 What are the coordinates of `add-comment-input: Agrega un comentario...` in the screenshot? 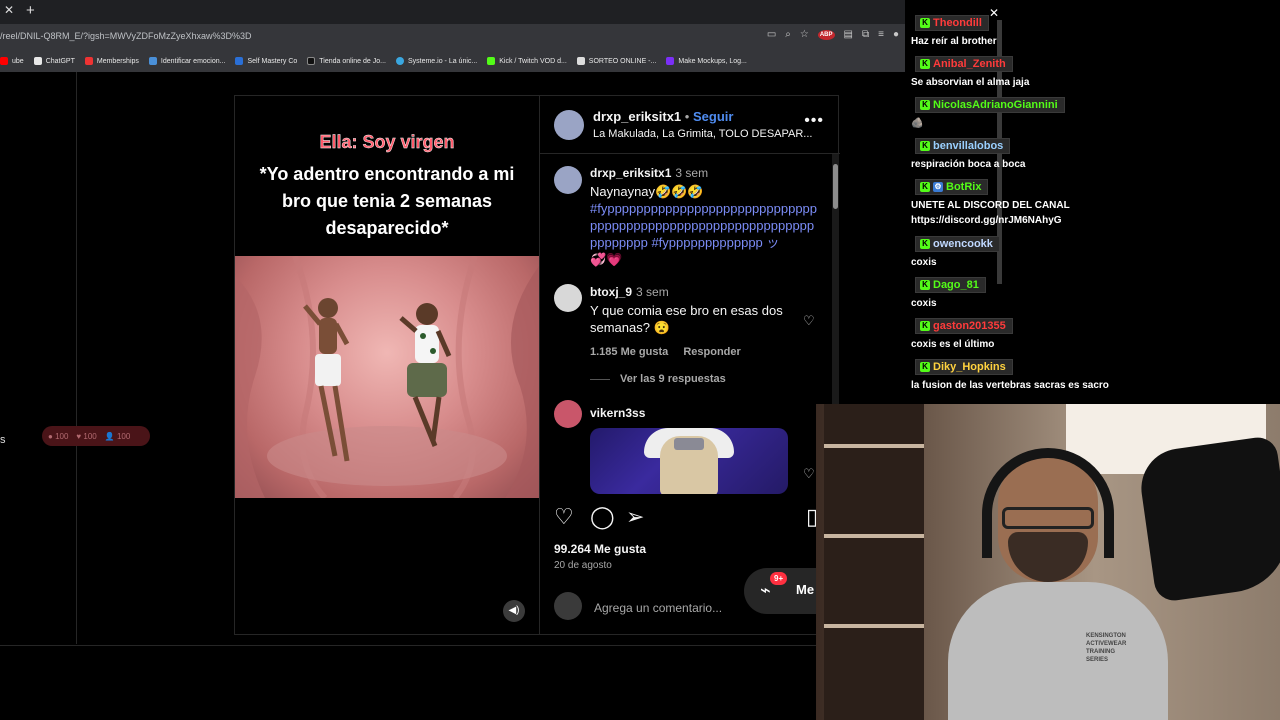 It's located at (658, 608).